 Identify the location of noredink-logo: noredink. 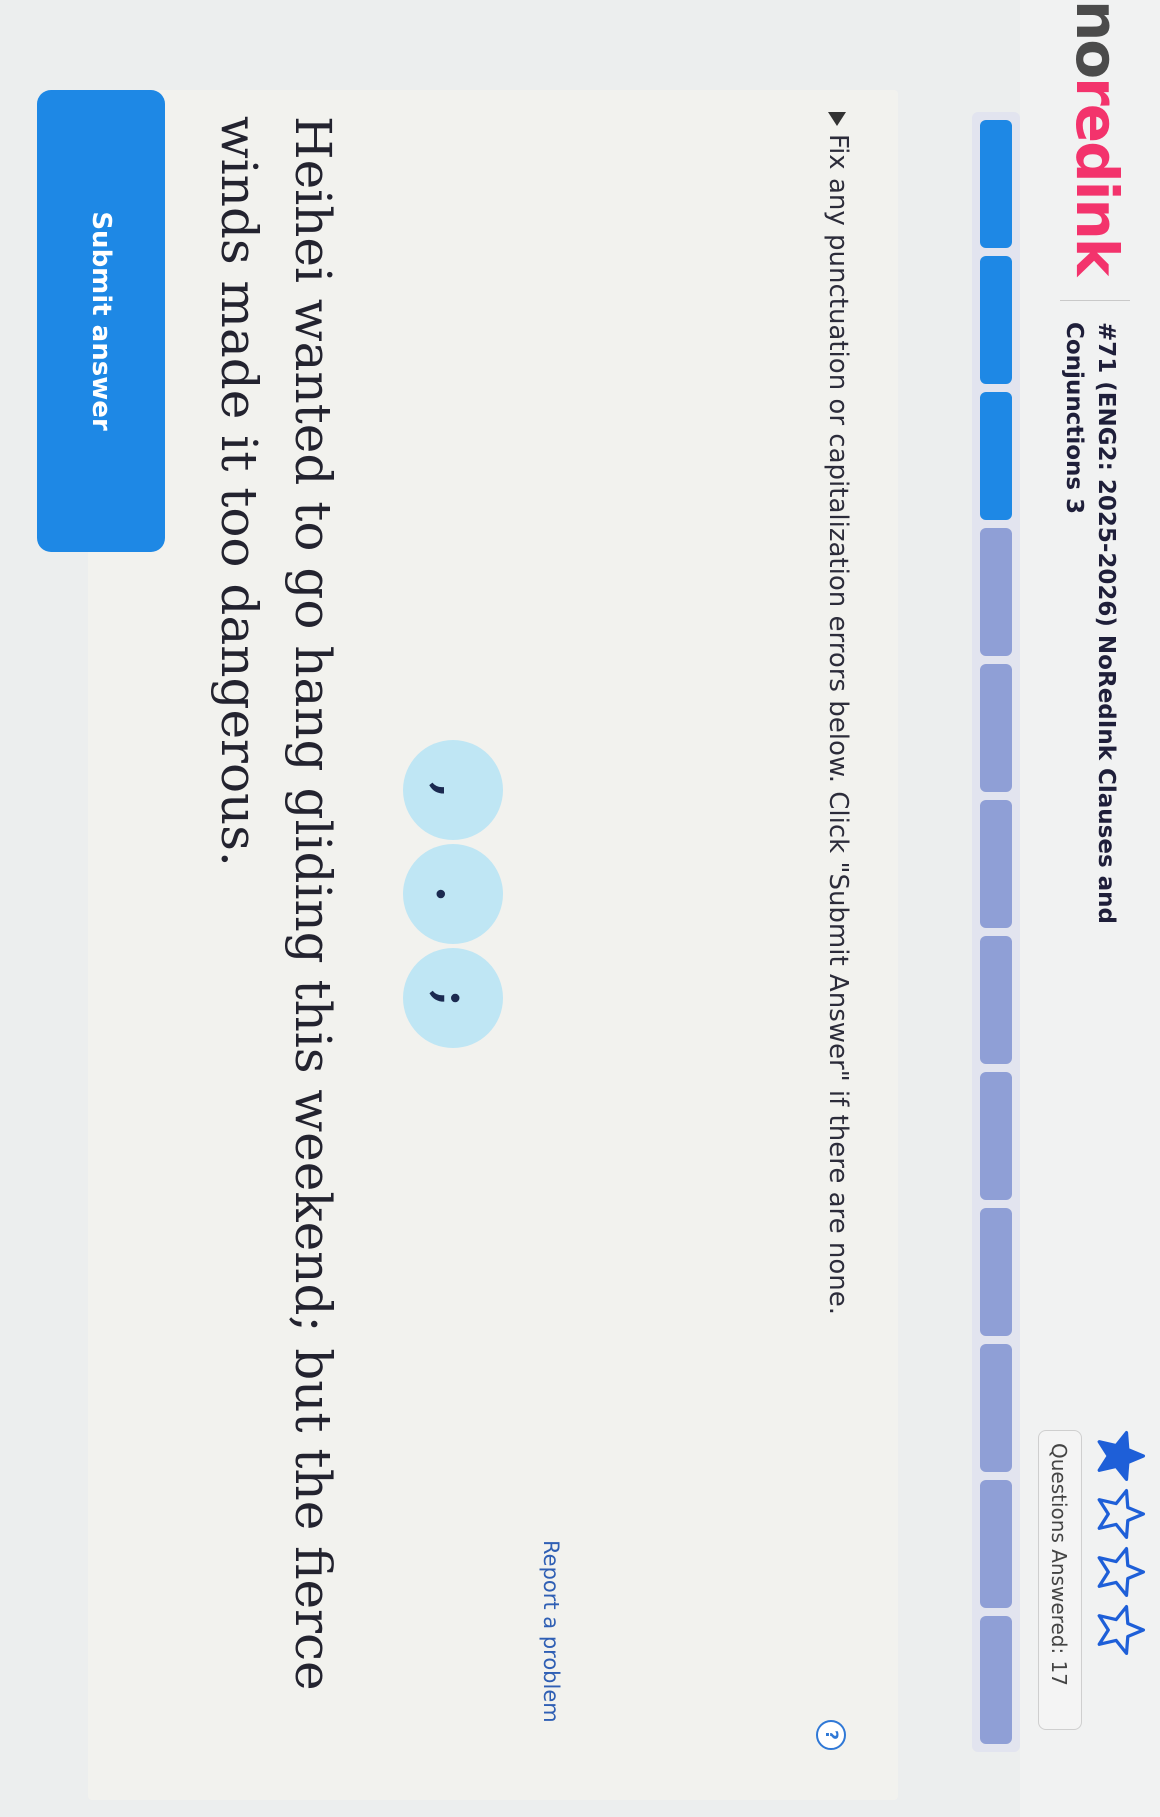
(1097, 137).